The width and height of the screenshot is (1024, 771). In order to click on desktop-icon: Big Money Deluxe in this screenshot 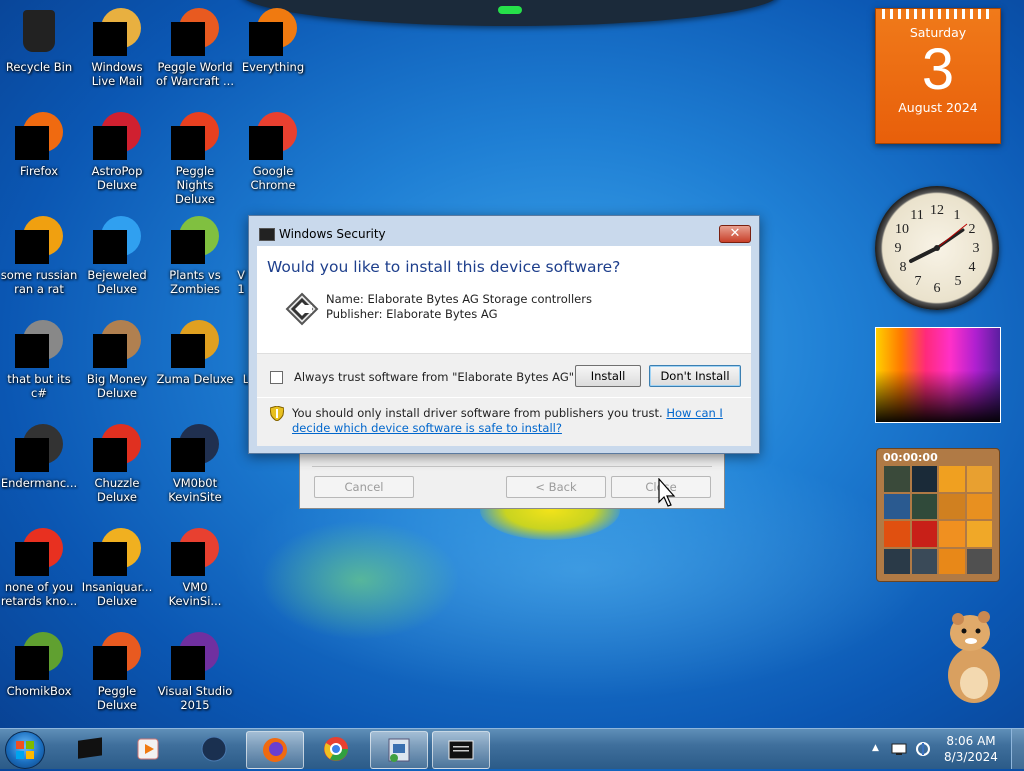, I will do `click(117, 357)`.